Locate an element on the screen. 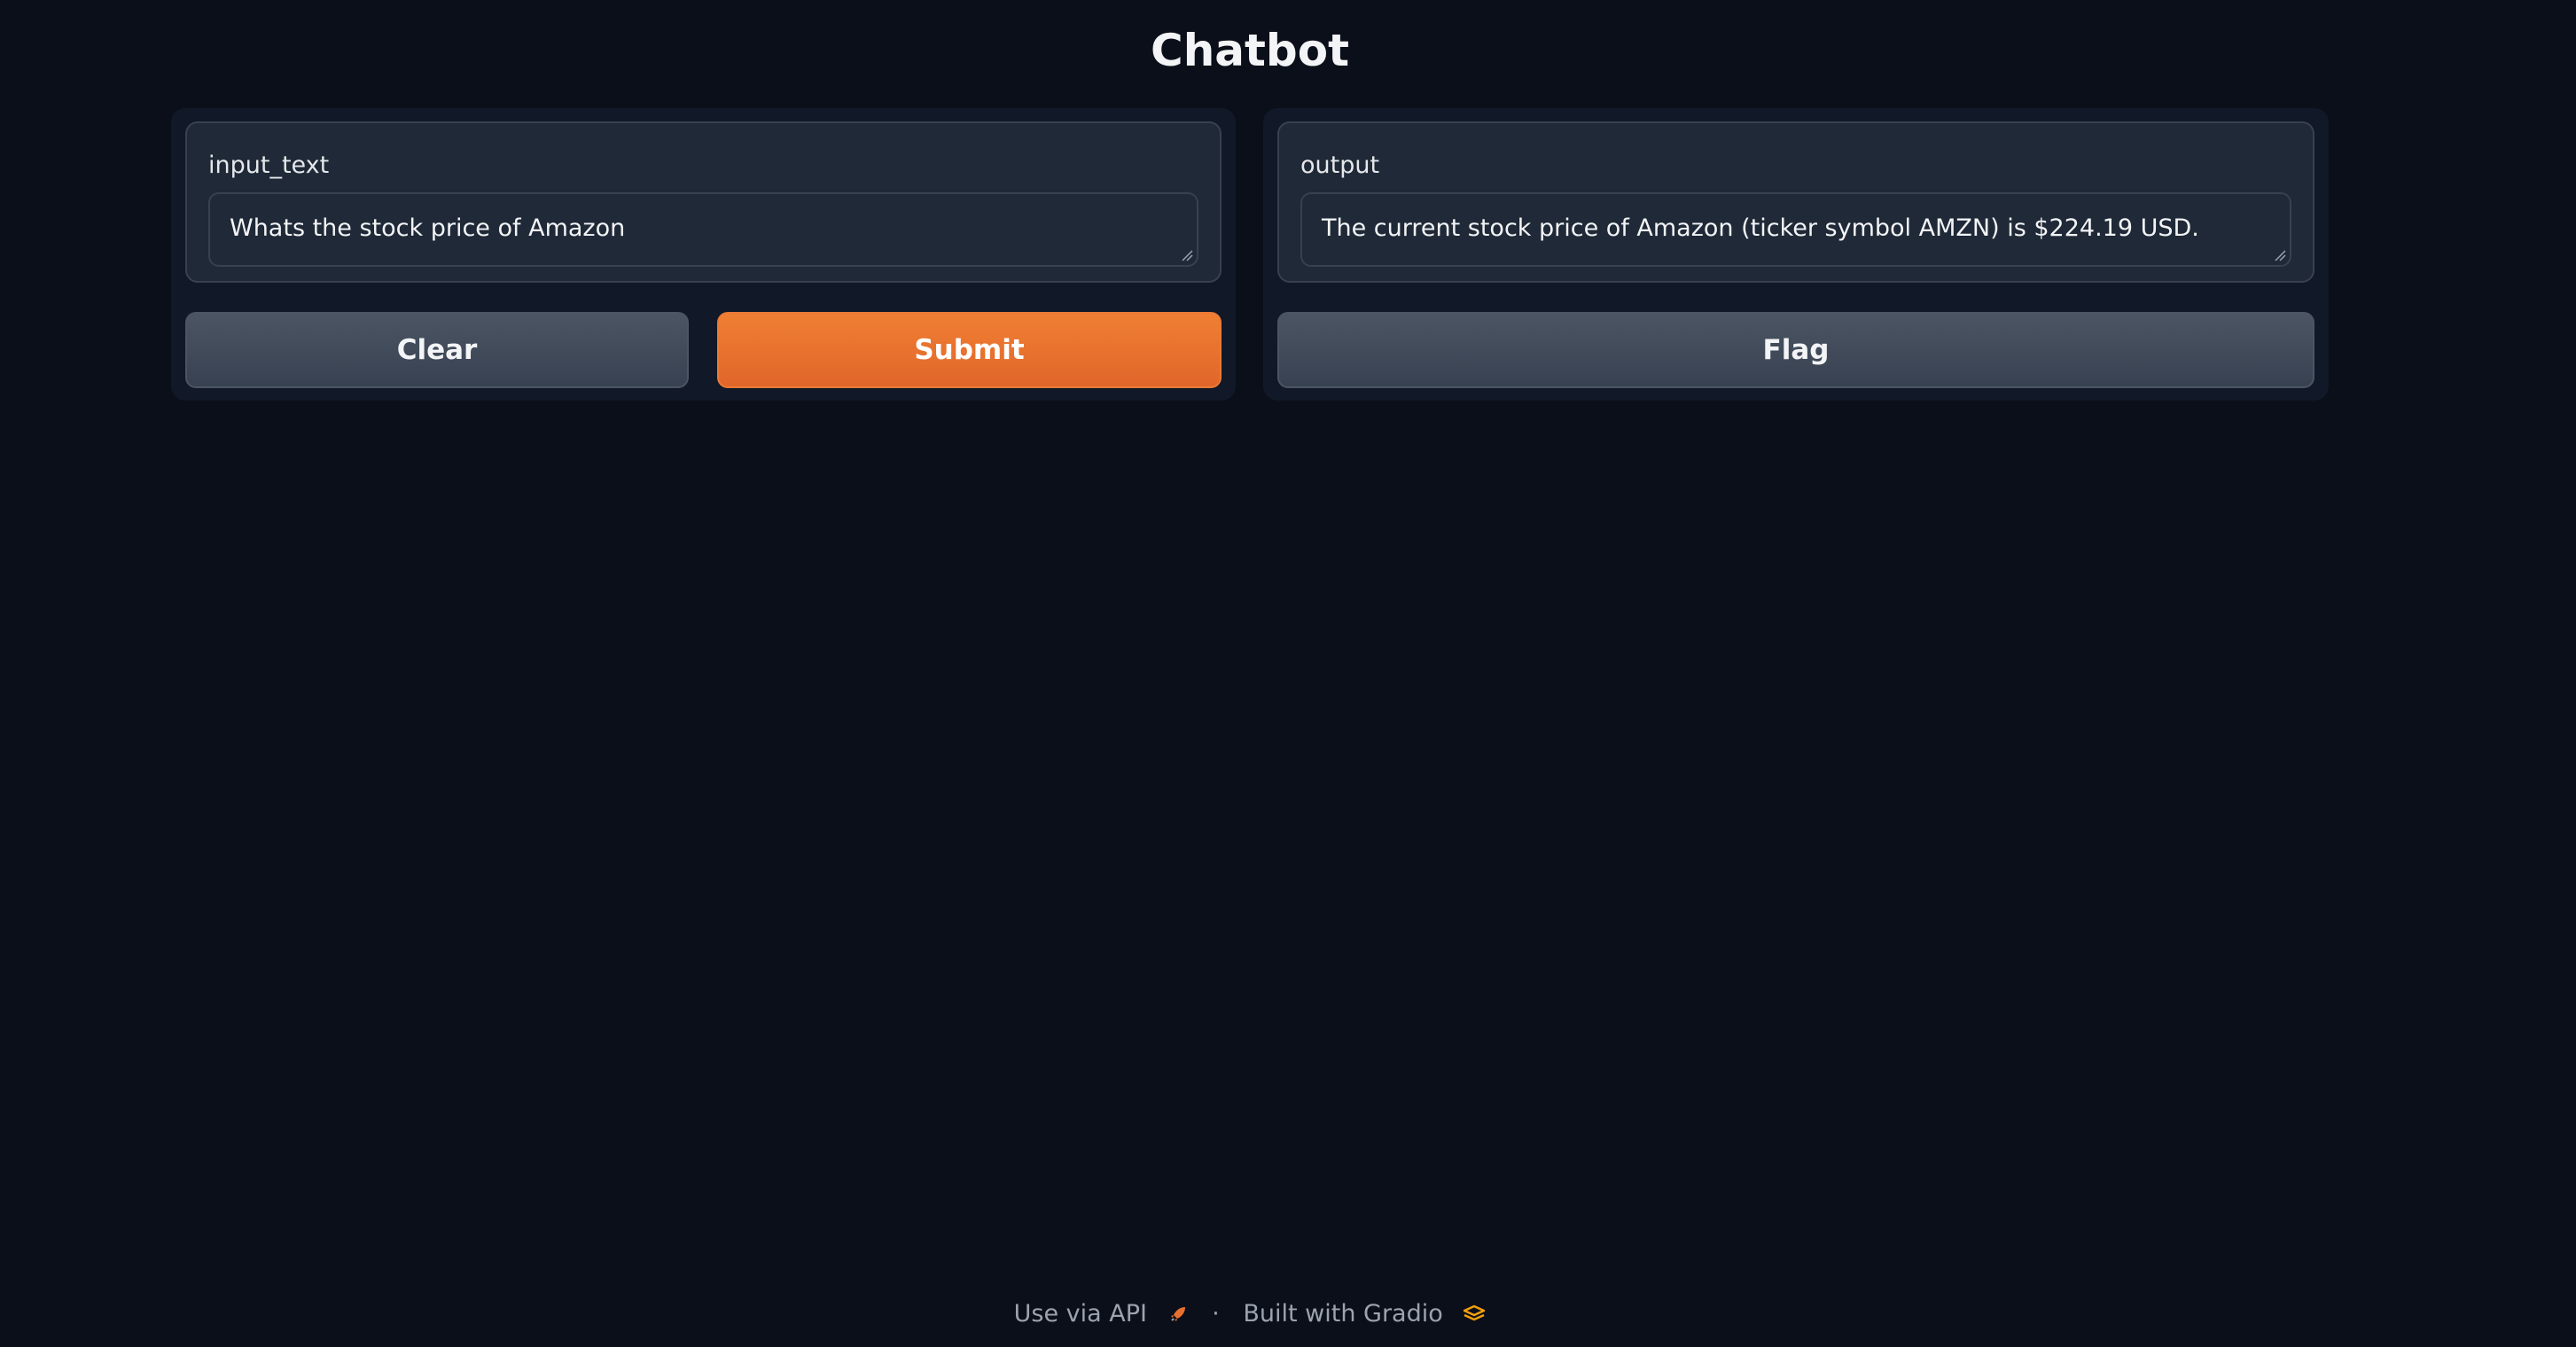 The width and height of the screenshot is (2576, 1347). gradio-logo-icon is located at coordinates (1475, 1312).